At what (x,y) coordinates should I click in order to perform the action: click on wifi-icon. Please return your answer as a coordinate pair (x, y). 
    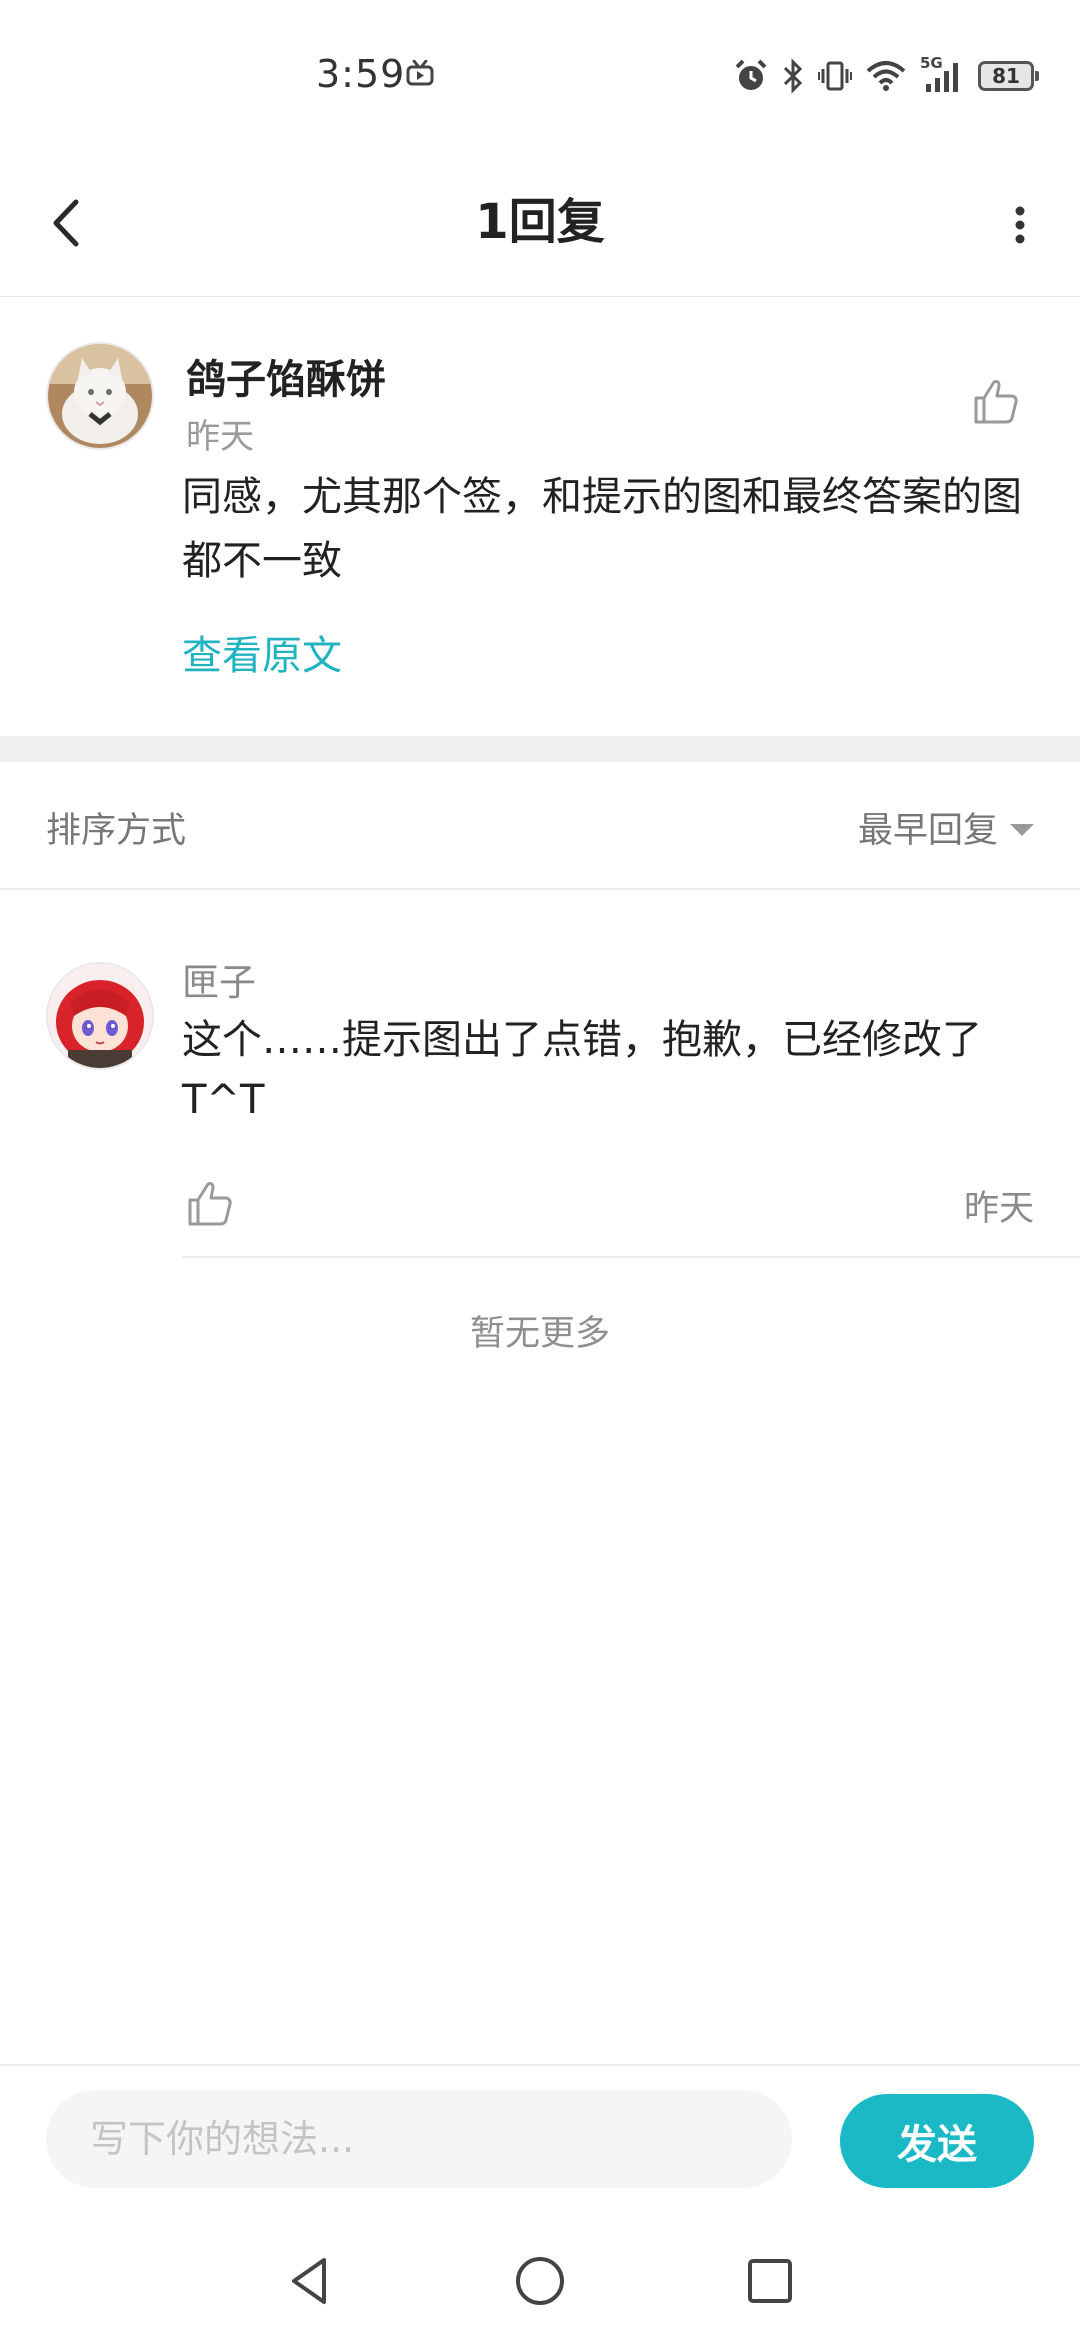
    Looking at the image, I should click on (886, 76).